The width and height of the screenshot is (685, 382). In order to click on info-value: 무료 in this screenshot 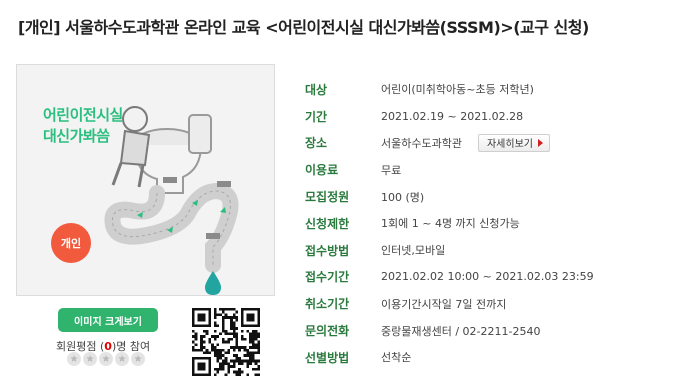, I will do `click(391, 170)`.